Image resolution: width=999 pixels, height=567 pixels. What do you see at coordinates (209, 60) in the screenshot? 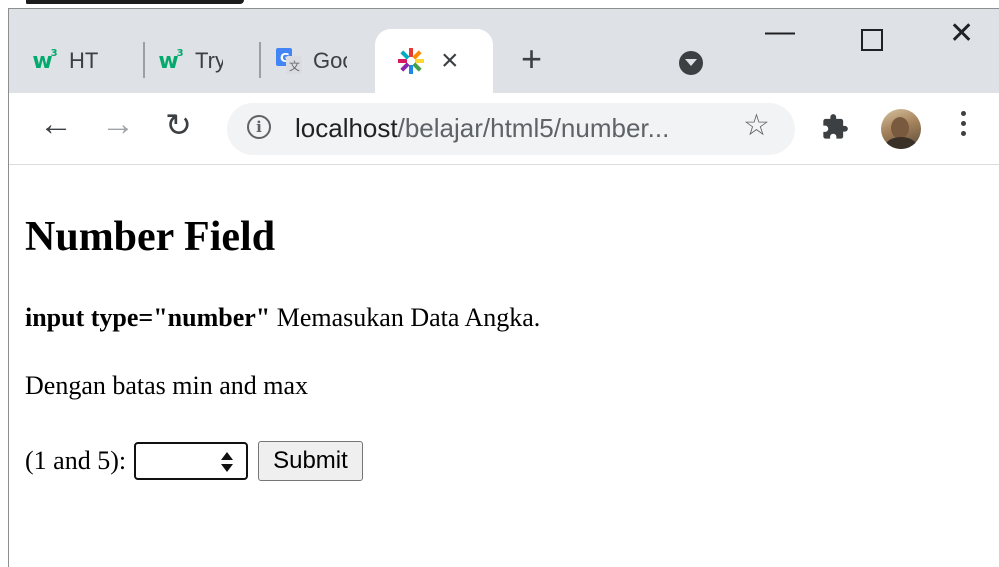
I see `tab-title: Tryit` at bounding box center [209, 60].